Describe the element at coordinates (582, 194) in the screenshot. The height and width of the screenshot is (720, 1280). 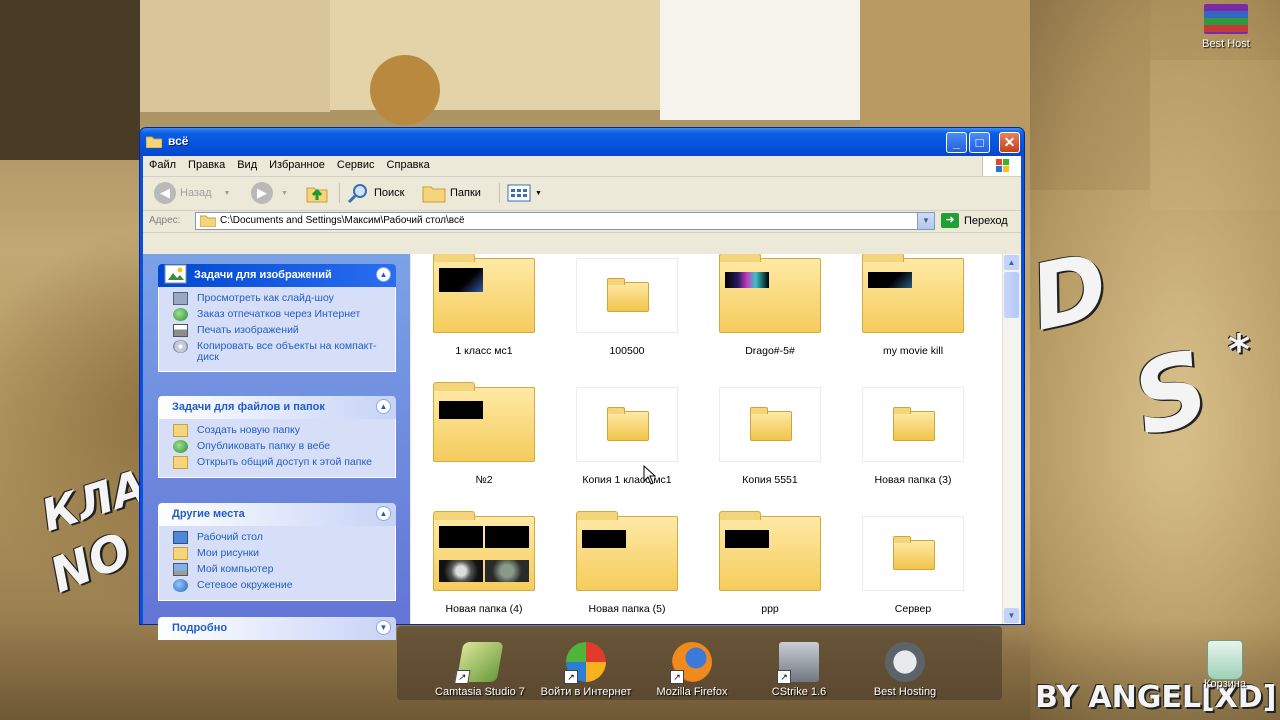
I see `standard-toolbar: ◀ Назад ▼ ▶ ▼ Поиск Папки ▼` at that location.